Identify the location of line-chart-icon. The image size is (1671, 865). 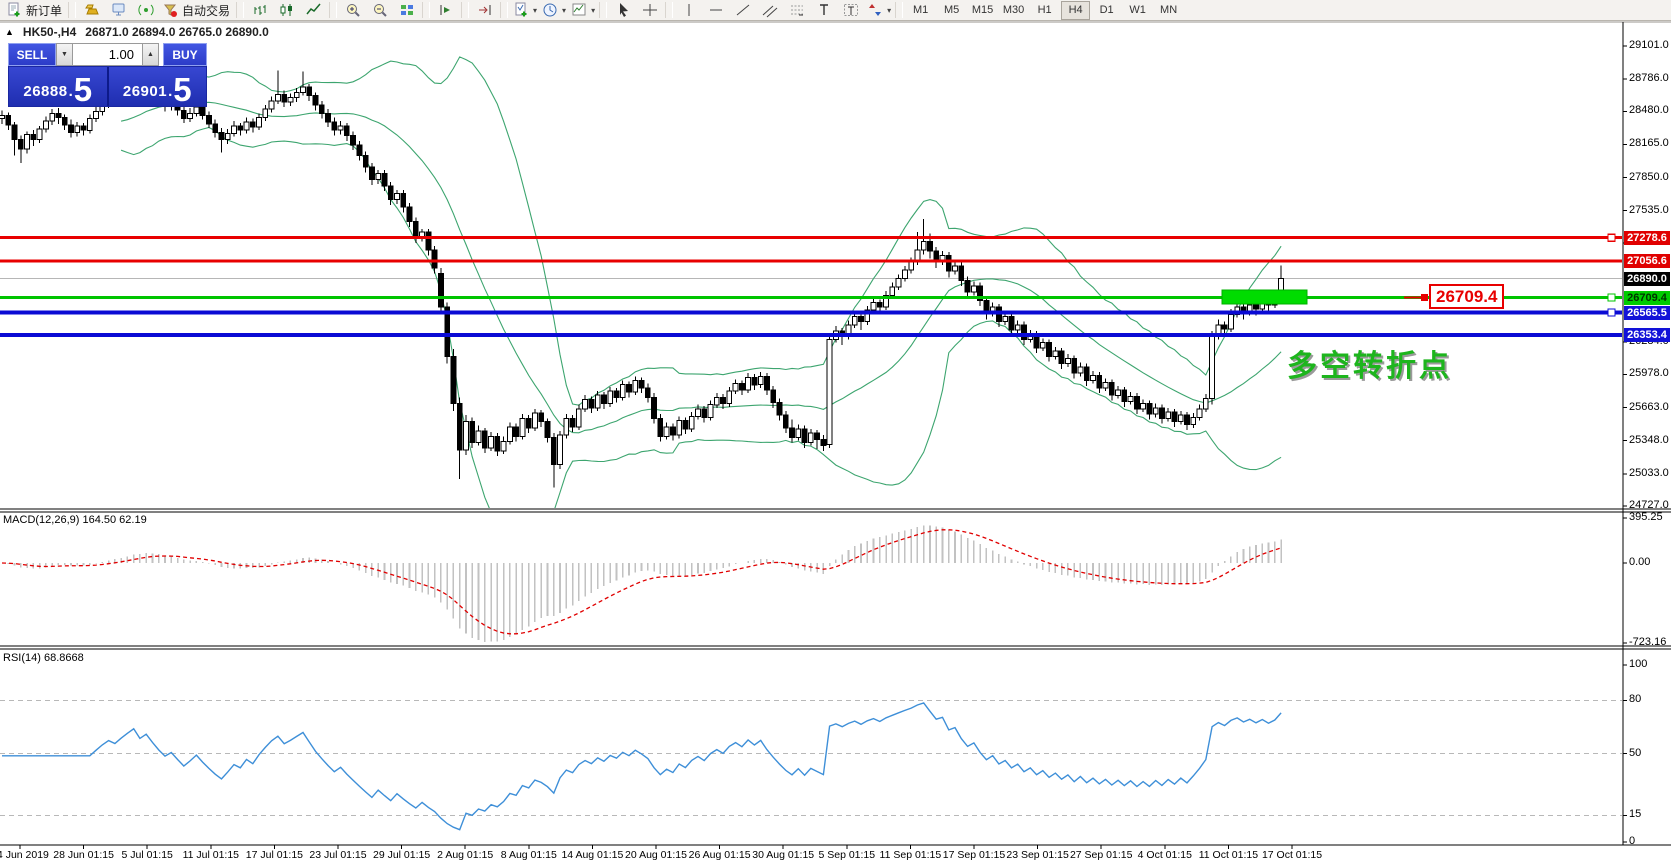
(313, 9).